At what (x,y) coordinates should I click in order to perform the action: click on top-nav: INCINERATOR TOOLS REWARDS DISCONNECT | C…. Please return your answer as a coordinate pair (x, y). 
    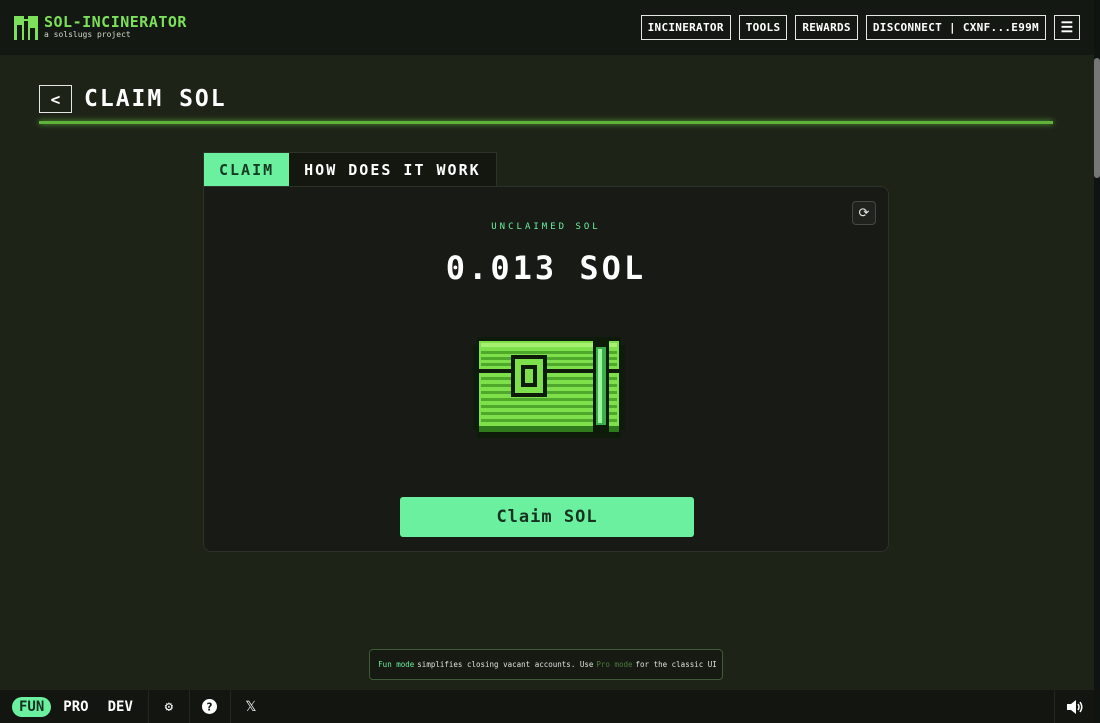
    Looking at the image, I should click on (860, 27).